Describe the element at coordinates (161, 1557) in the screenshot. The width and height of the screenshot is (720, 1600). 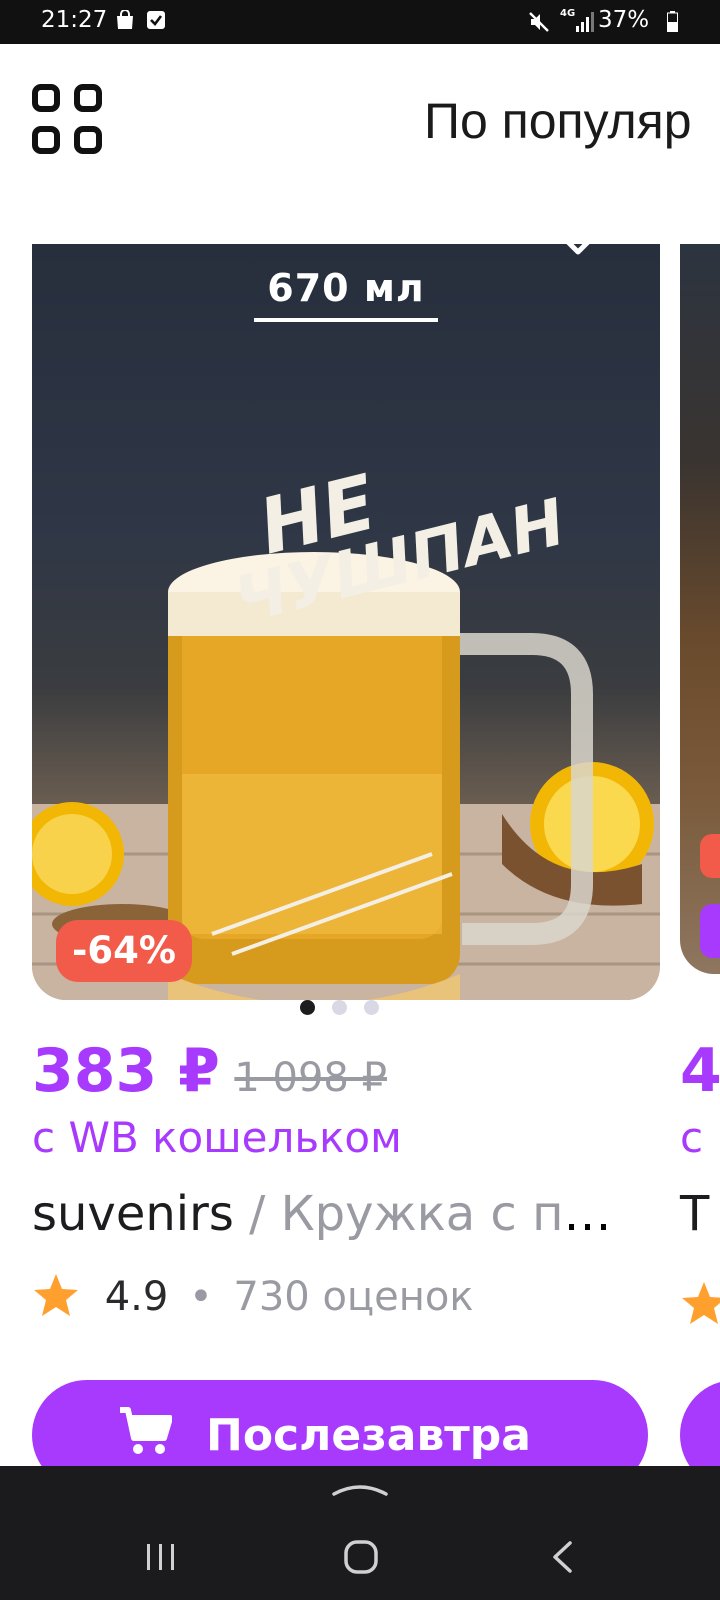
I see `recent-apps-icon` at that location.